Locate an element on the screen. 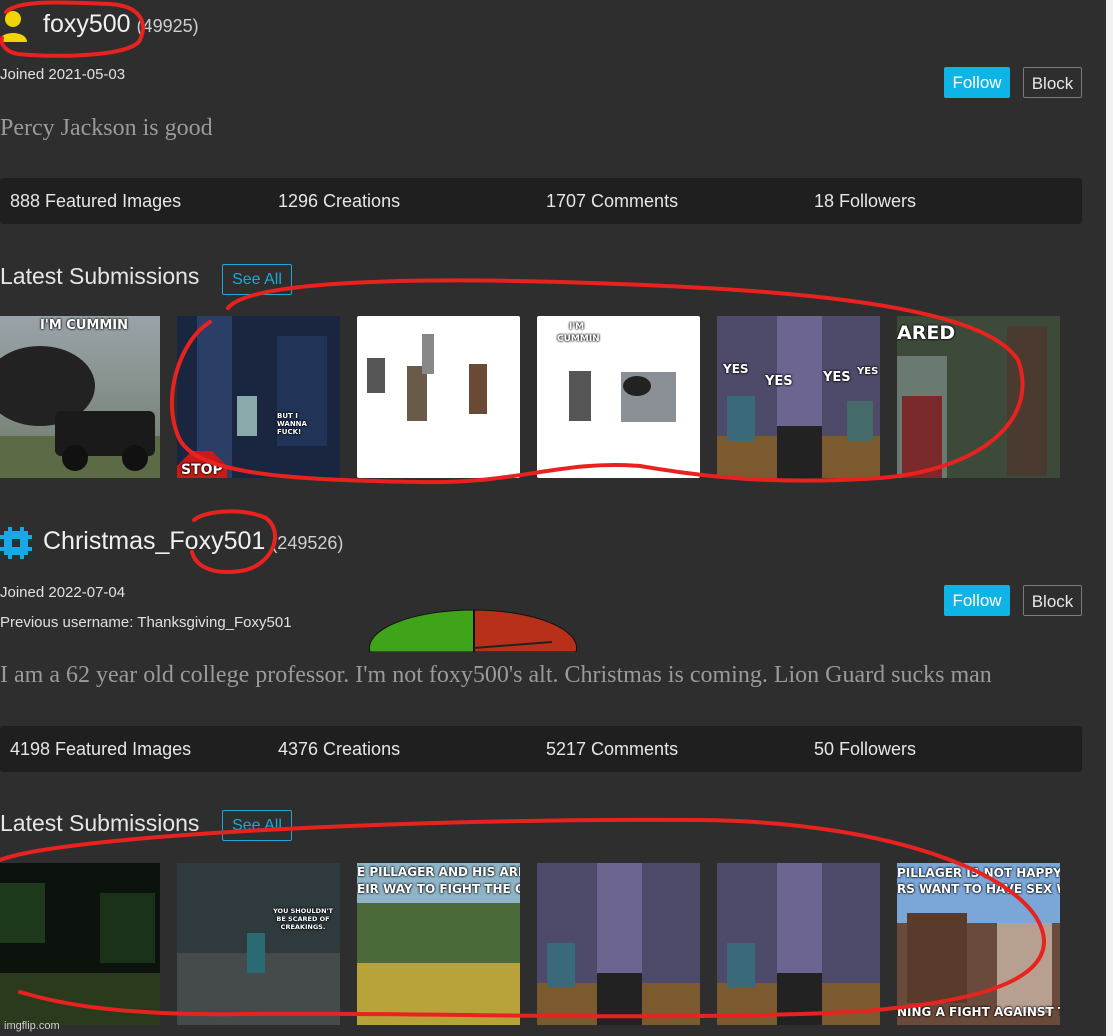  submission-thumbnail: ARED is located at coordinates (978, 397).